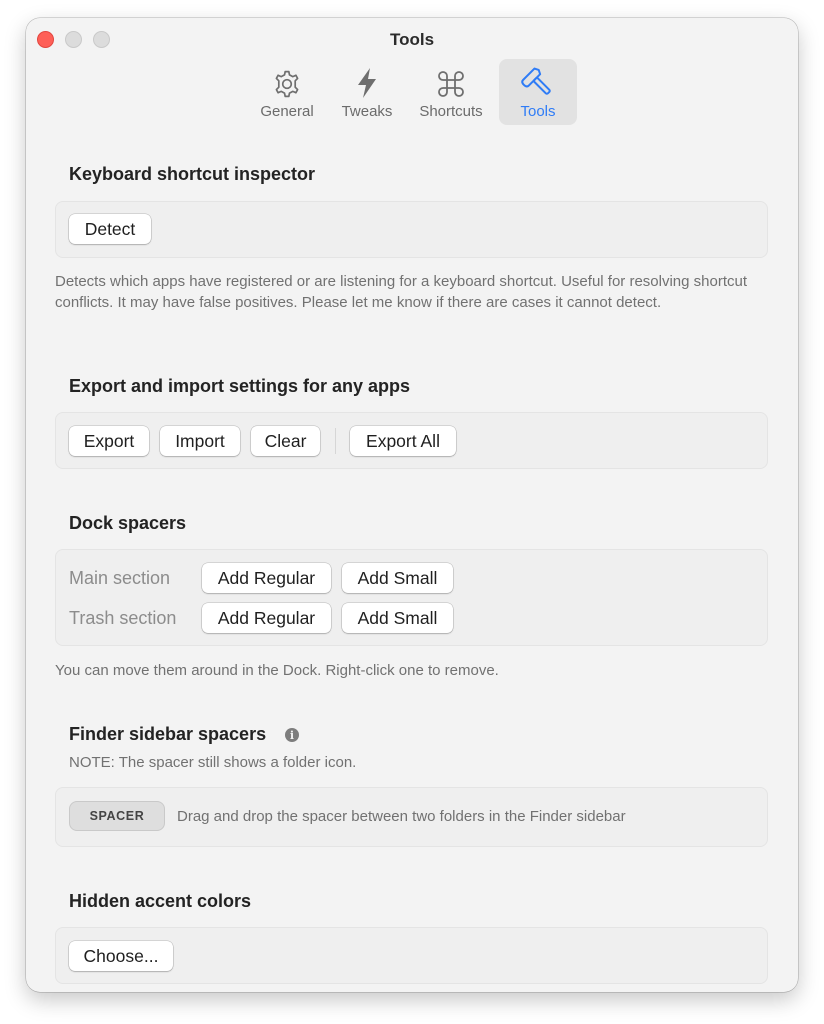 The width and height of the screenshot is (824, 1024). I want to click on tab-general: General, so click(287, 92).